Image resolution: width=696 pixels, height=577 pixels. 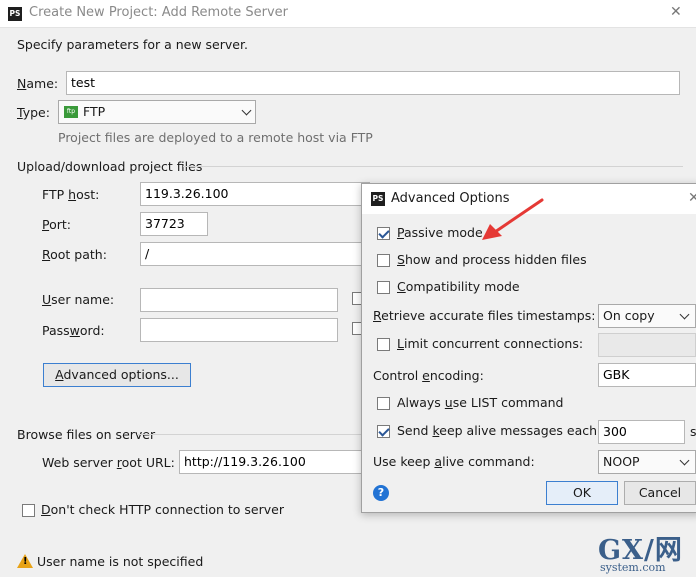 What do you see at coordinates (71, 112) in the screenshot?
I see `ftp-icon: ftp` at bounding box center [71, 112].